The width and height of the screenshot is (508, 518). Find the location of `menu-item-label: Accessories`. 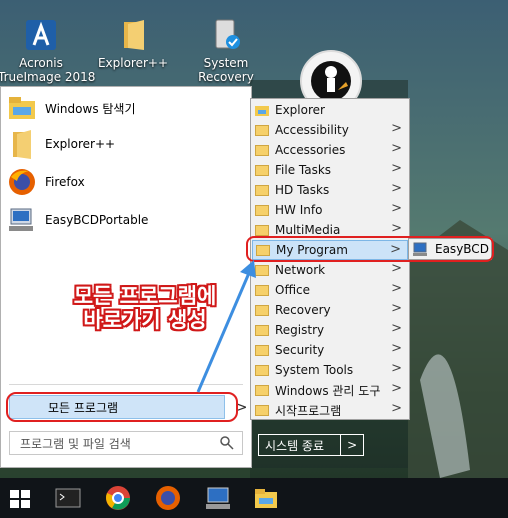

menu-item-label: Accessories is located at coordinates (310, 150).